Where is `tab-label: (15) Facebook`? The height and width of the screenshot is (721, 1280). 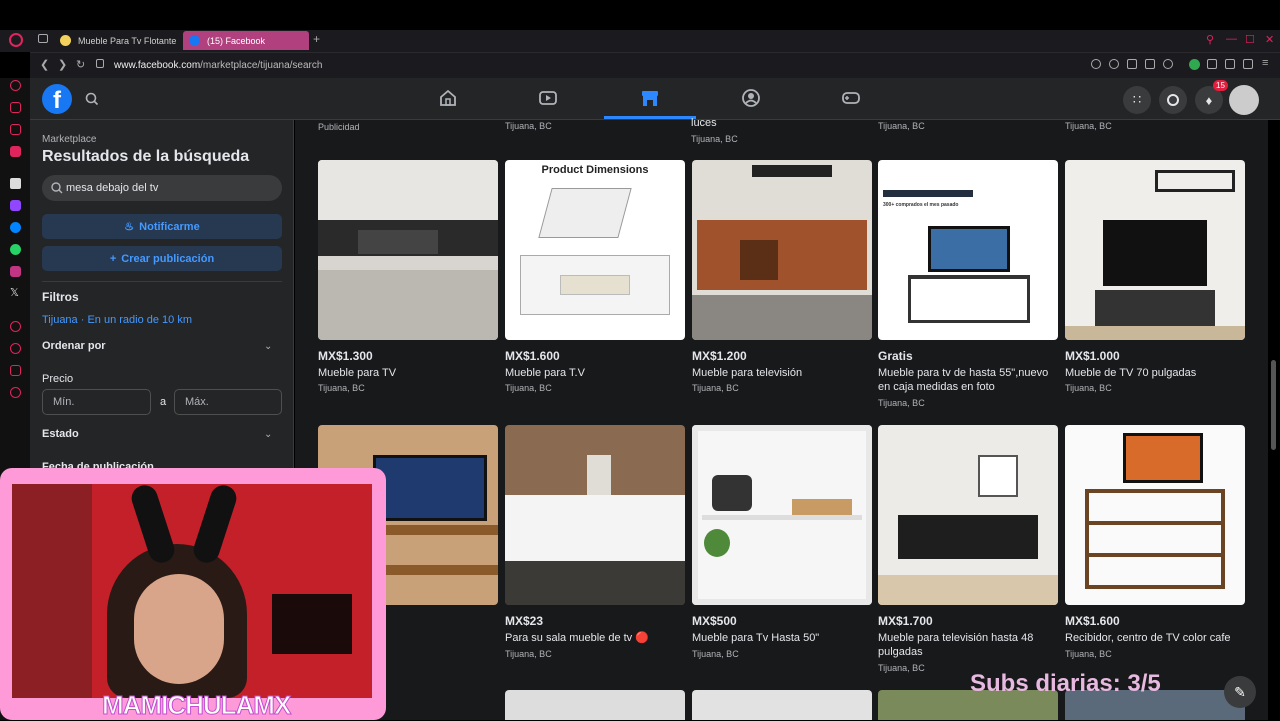
tab-label: (15) Facebook is located at coordinates (236, 40).